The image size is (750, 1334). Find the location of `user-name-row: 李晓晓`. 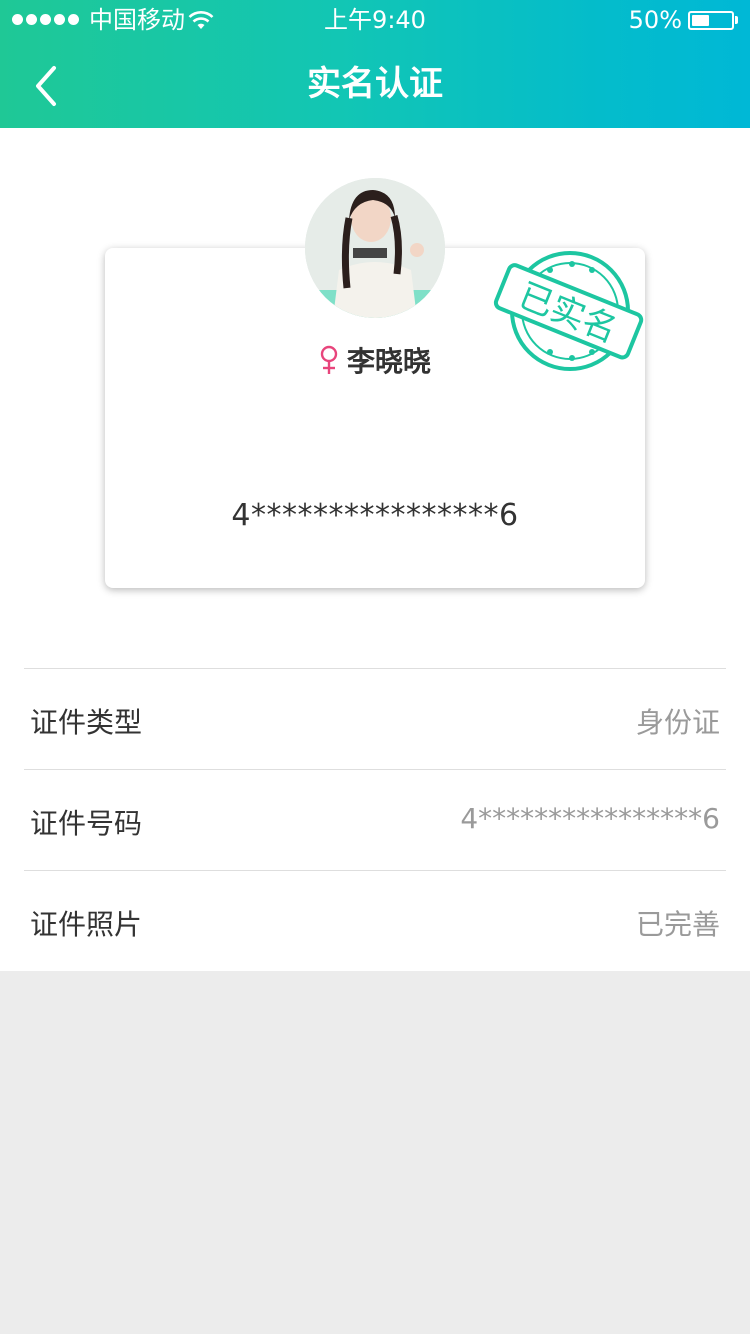

user-name-row: 李晓晓 is located at coordinates (375, 360).